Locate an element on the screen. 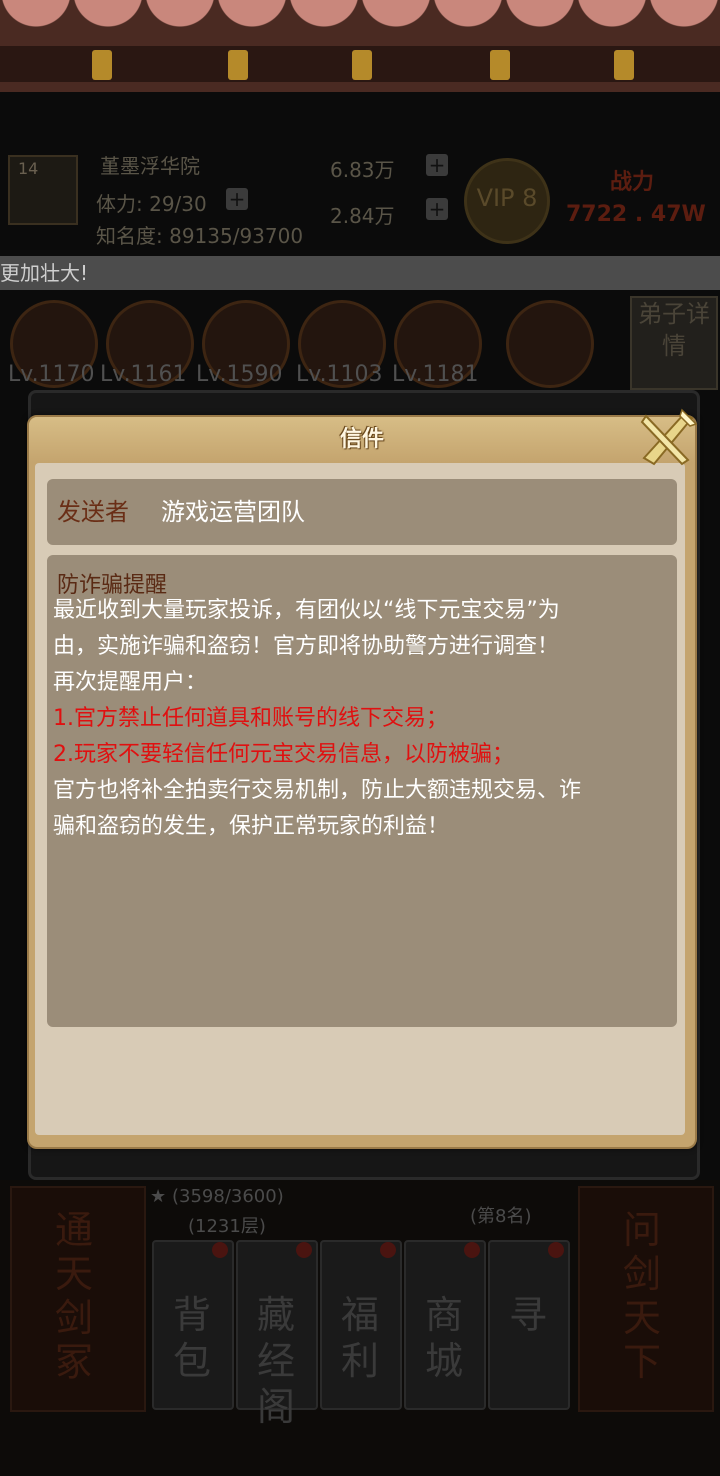 This screenshot has height=1476, width=720. rank-text: (第8名) is located at coordinates (501, 1216).